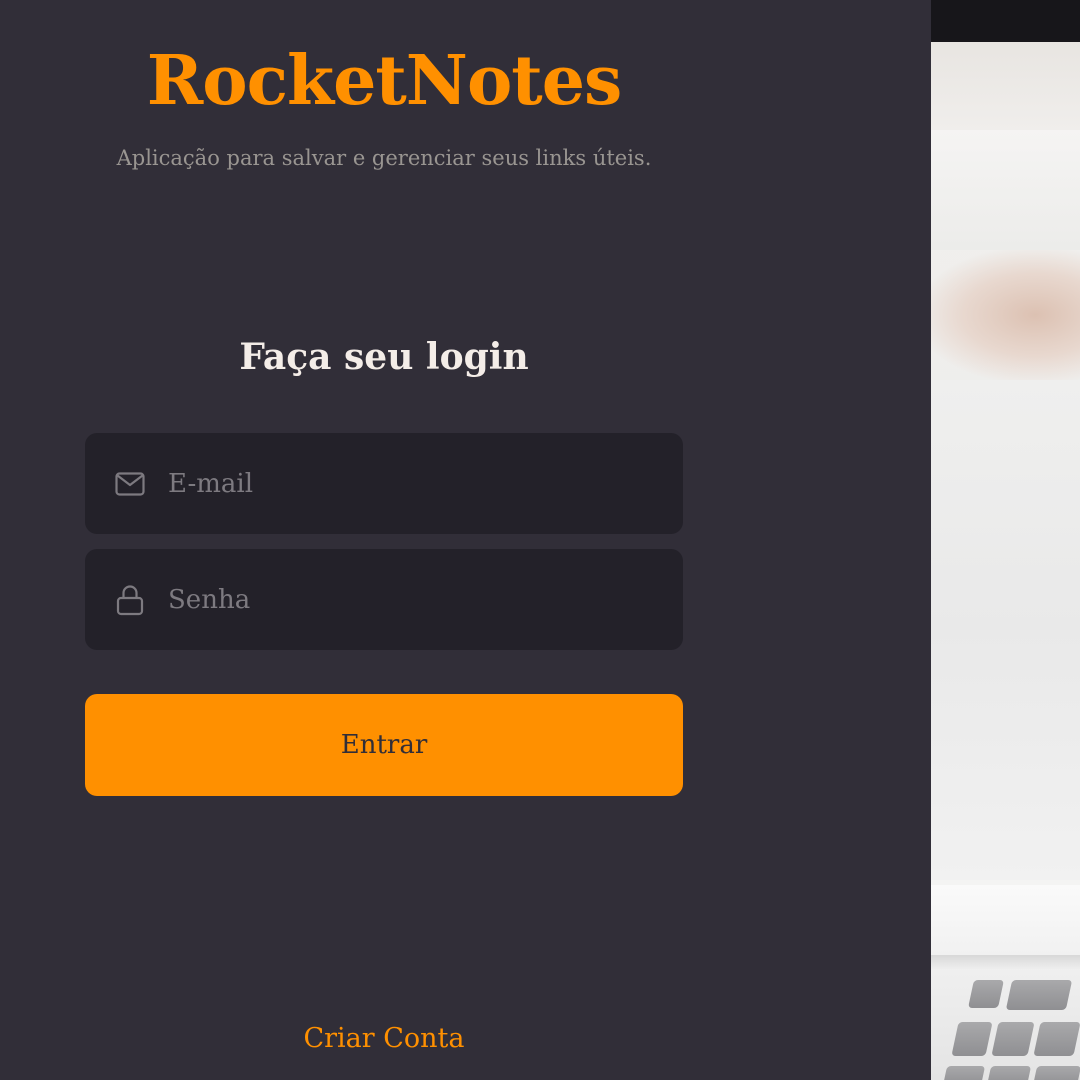  Describe the element at coordinates (1005, 962) in the screenshot. I see `photo-laptop-edge` at that location.